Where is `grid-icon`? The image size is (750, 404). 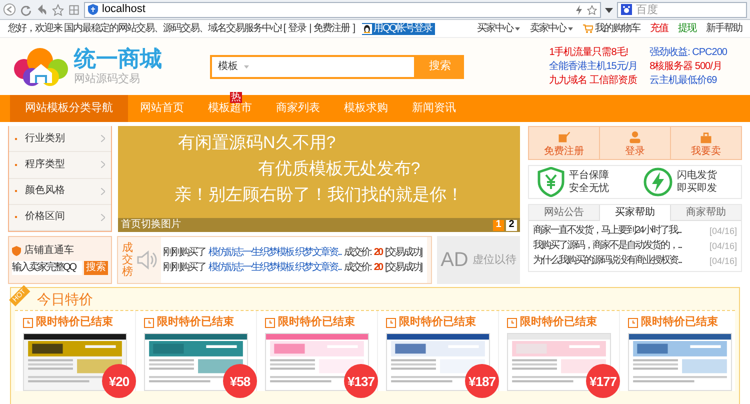
grid-icon is located at coordinates (74, 10).